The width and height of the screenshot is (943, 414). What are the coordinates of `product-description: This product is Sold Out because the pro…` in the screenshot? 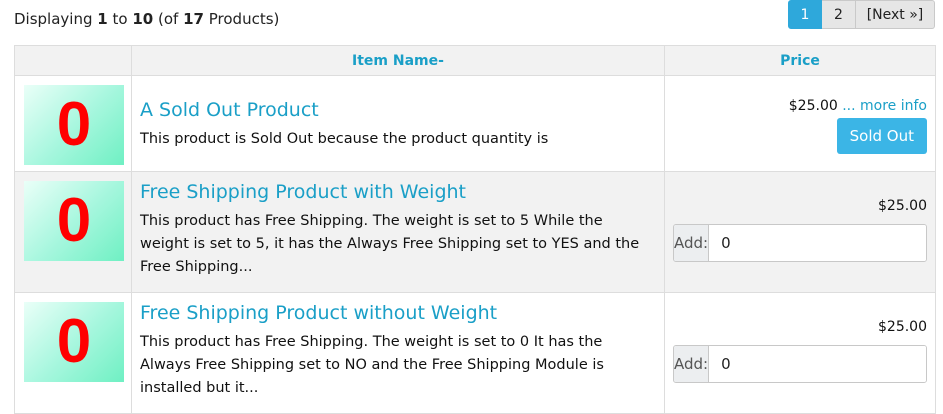 It's located at (344, 139).